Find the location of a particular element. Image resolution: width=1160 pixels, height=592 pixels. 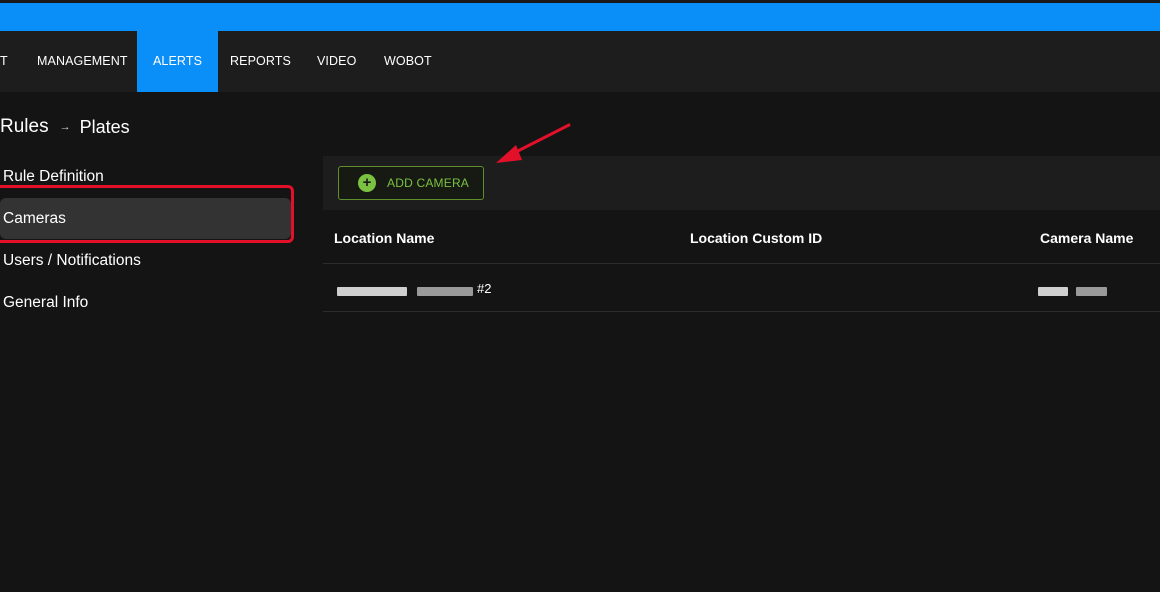

header-divider is located at coordinates (741, 263).